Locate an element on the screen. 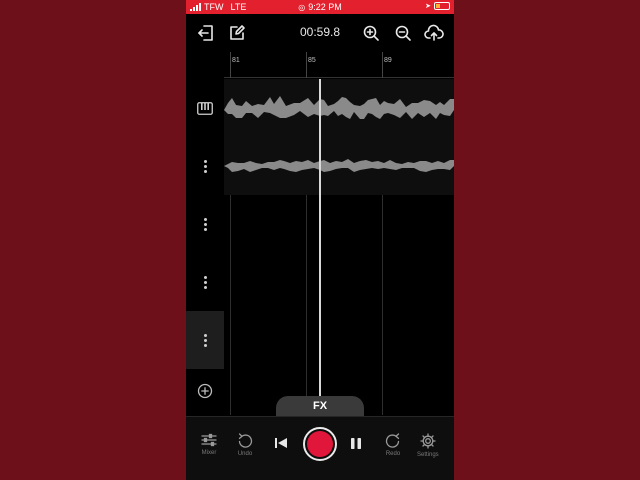 This screenshot has width=640, height=480. zoom-in-icon is located at coordinates (371, 33).